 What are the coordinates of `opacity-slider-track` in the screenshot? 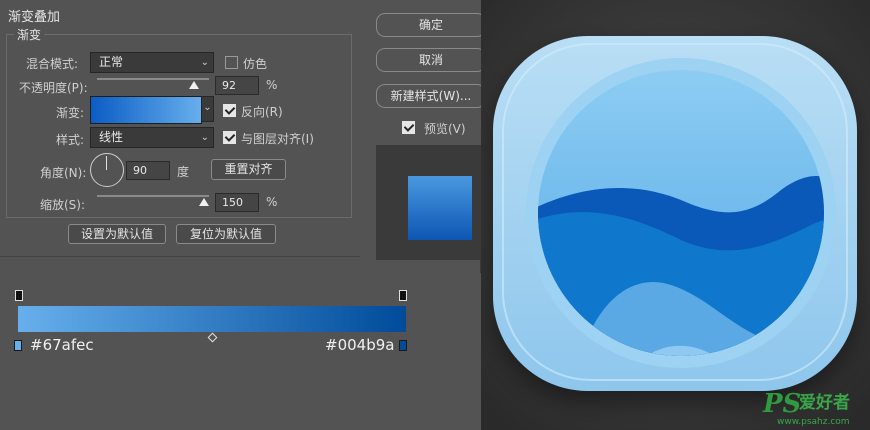 It's located at (153, 79).